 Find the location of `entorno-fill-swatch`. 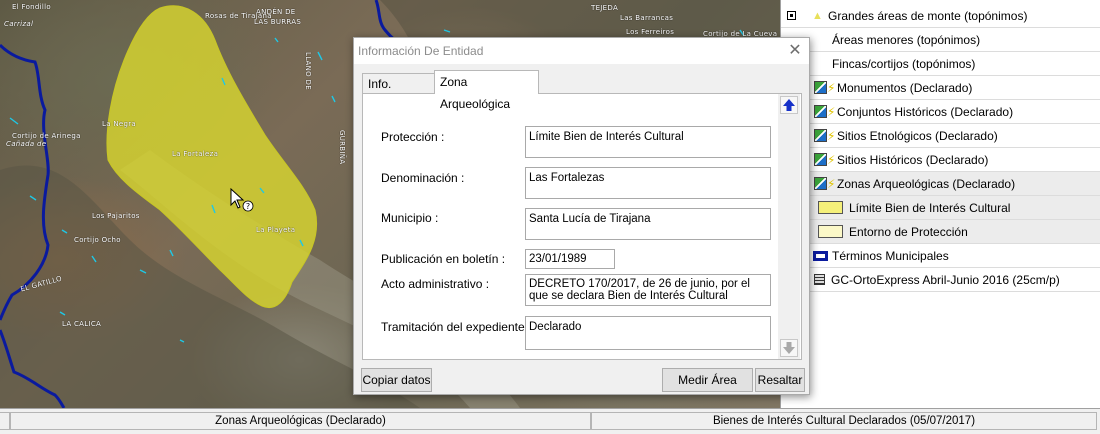

entorno-fill-swatch is located at coordinates (830, 231).